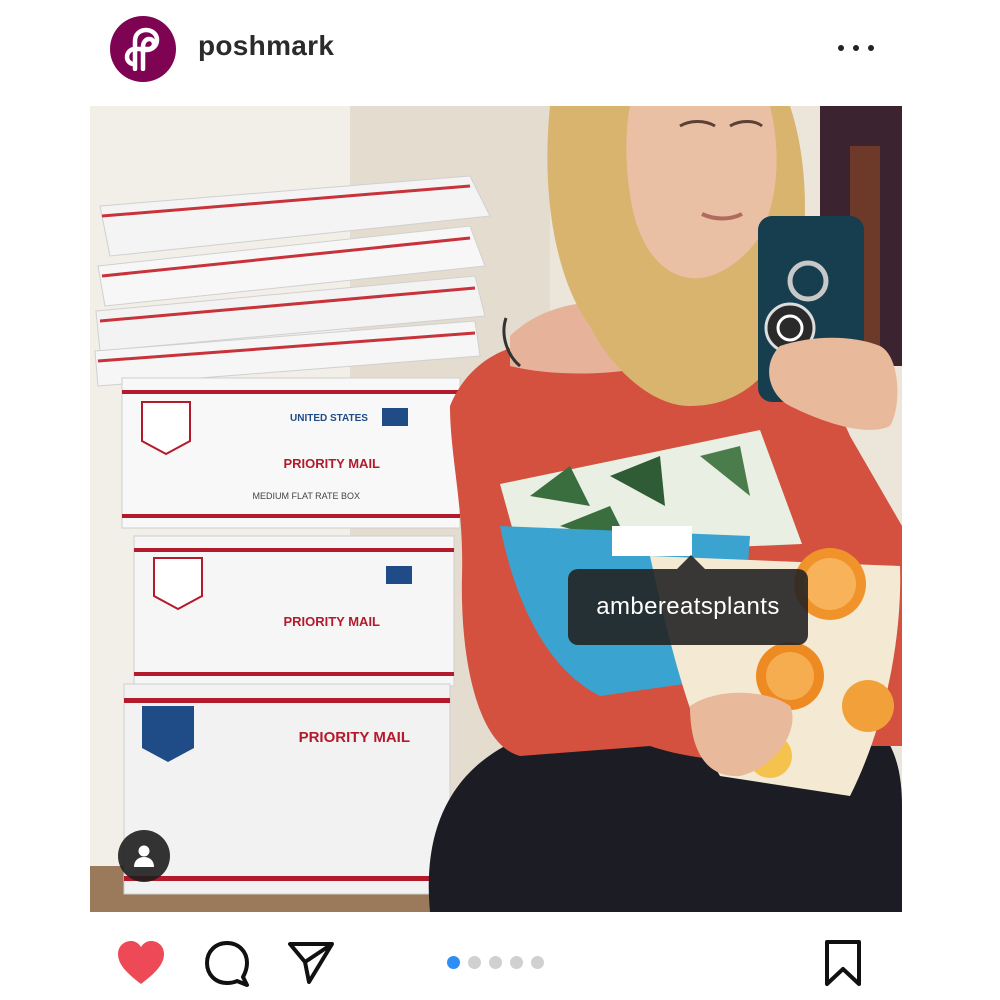  I want to click on heart-icon, so click(141, 963).